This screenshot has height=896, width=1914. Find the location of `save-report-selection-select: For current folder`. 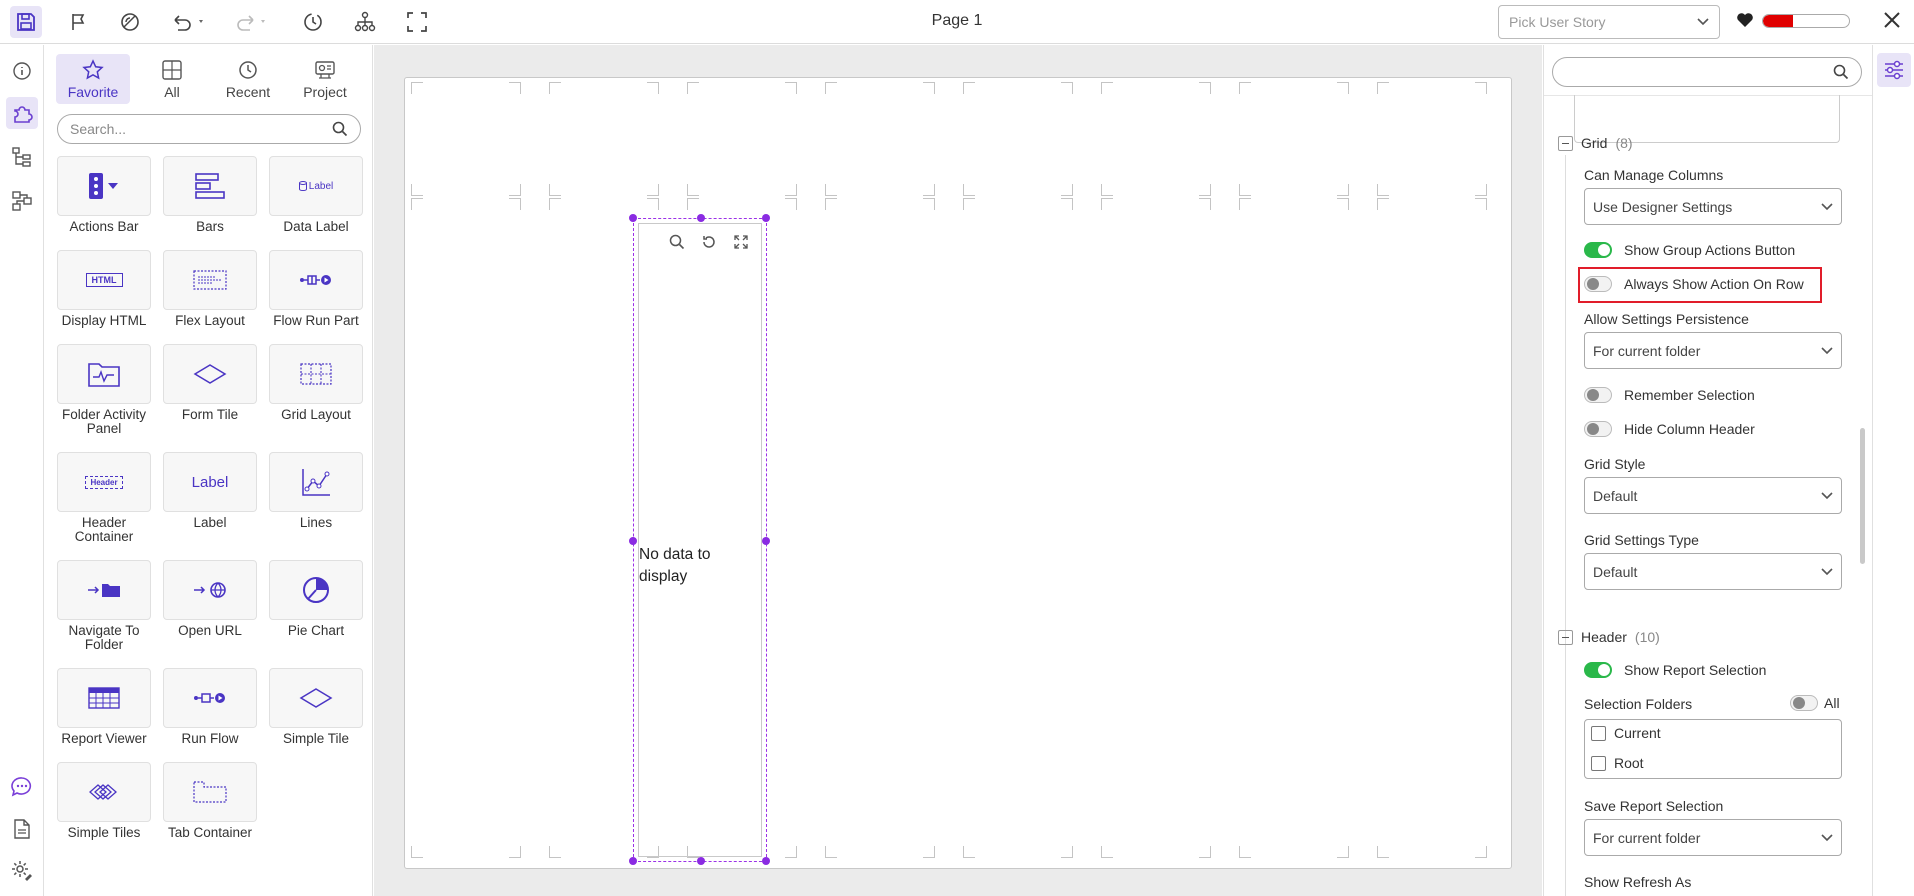

save-report-selection-select: For current folder is located at coordinates (1713, 837).